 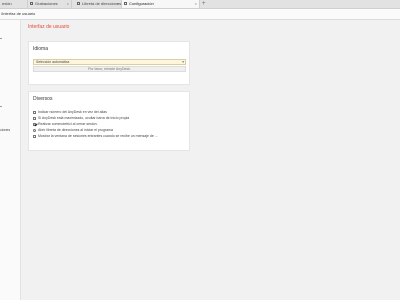 What do you see at coordinates (31, 4) in the screenshot?
I see `recording-icon` at bounding box center [31, 4].